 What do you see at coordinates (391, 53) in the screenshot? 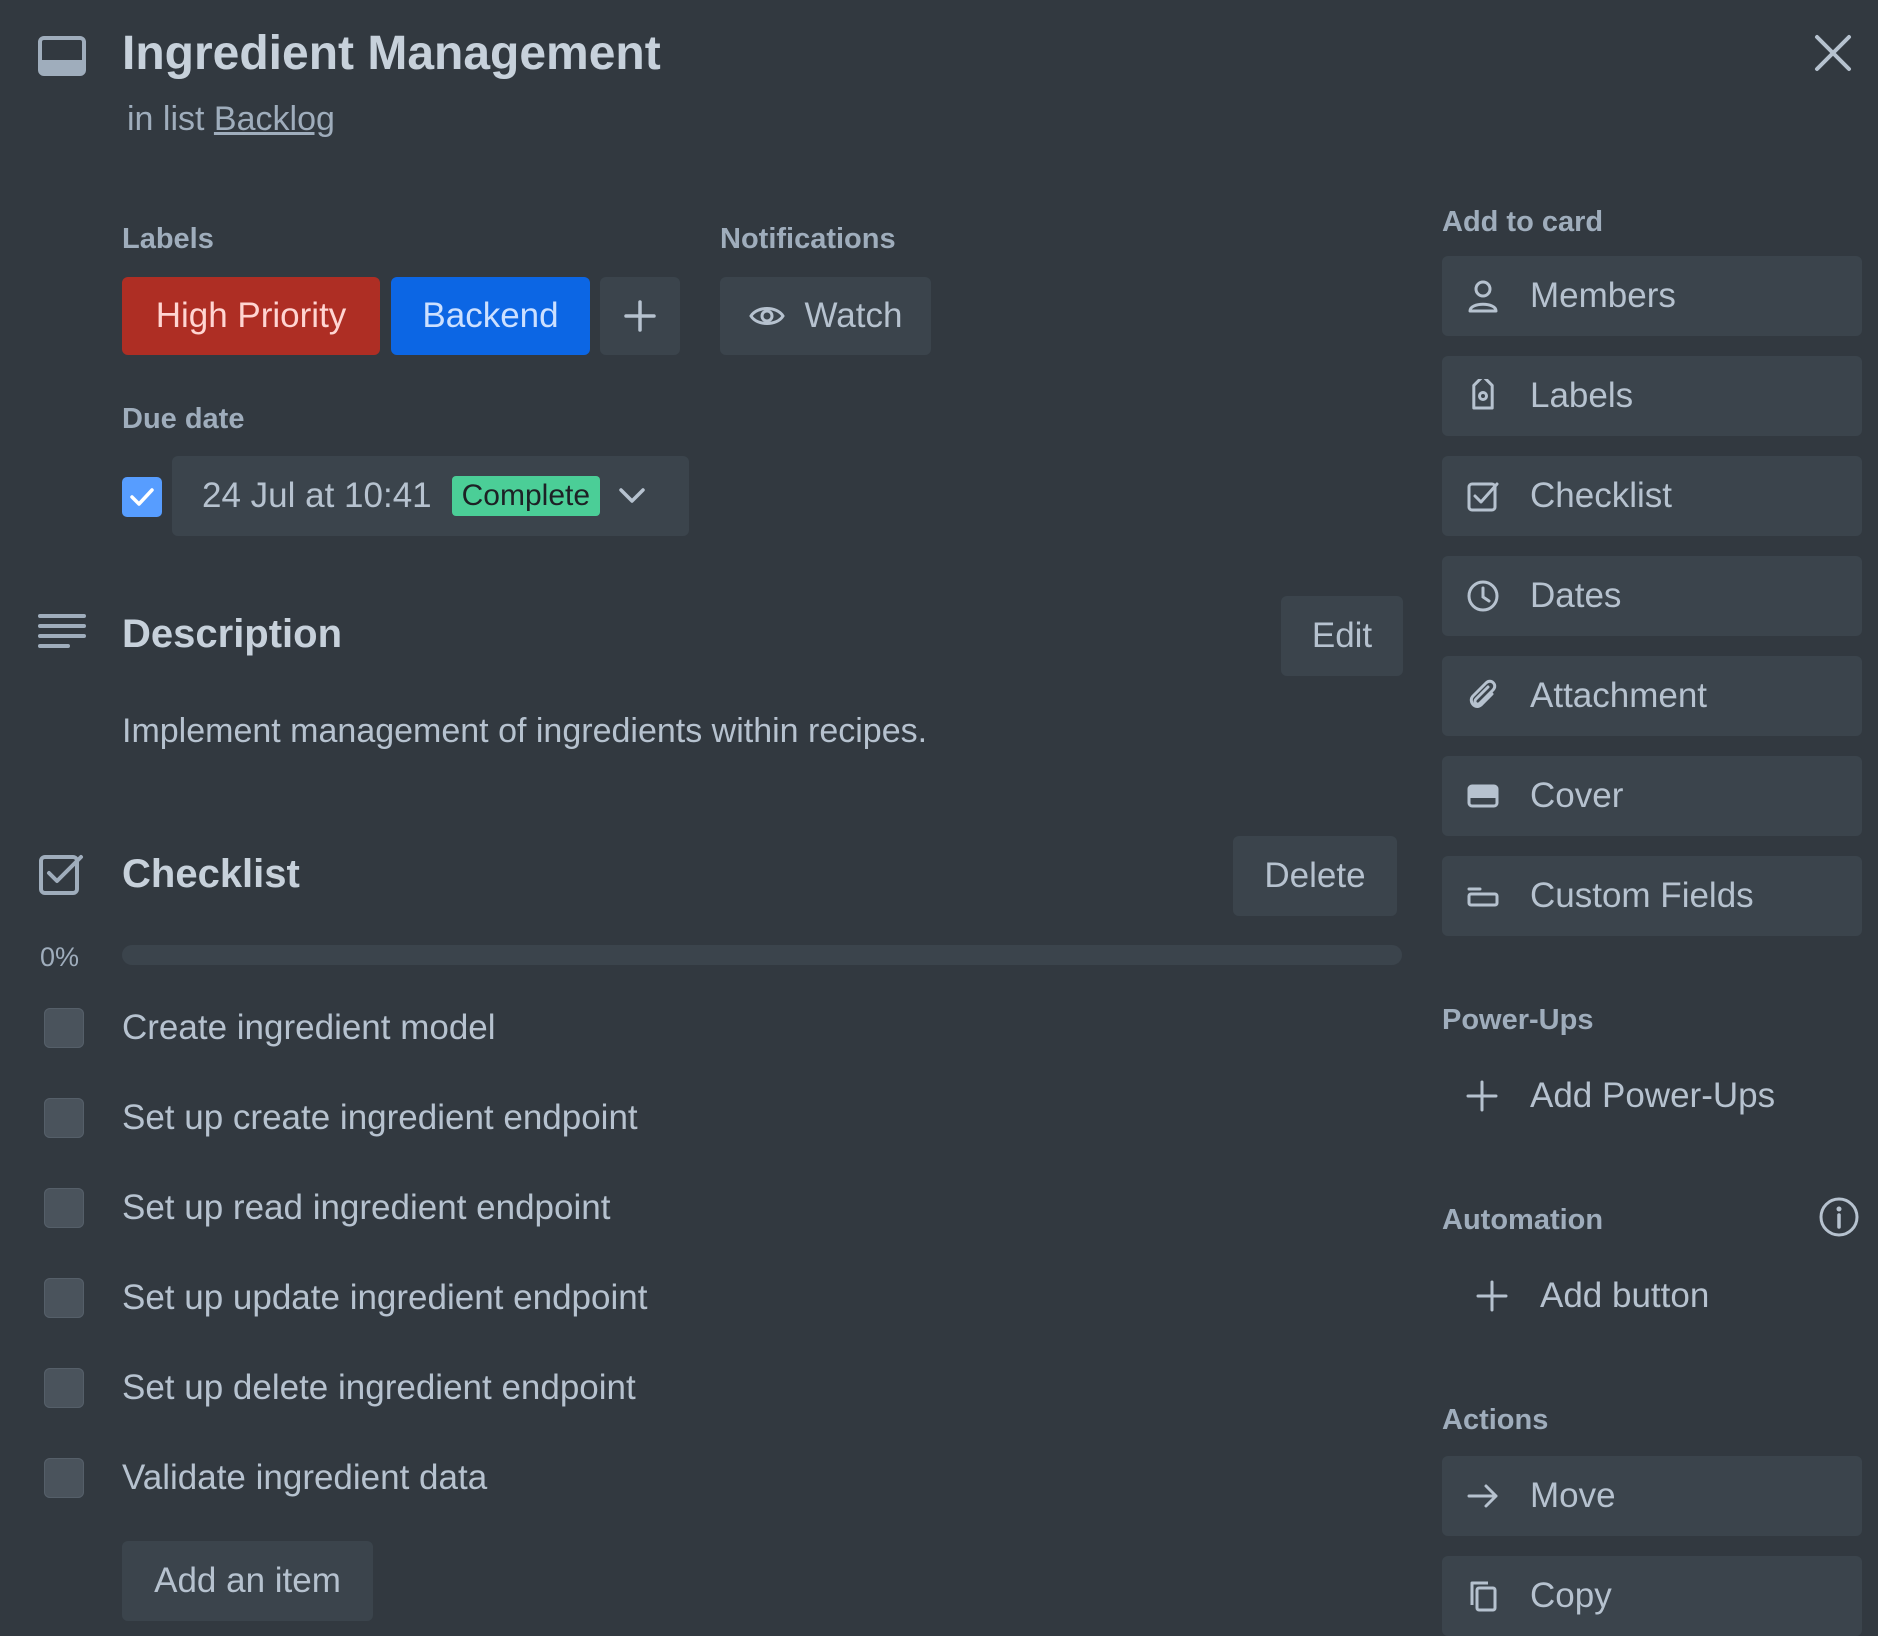
I see `card-title: Ingredient Management` at bounding box center [391, 53].